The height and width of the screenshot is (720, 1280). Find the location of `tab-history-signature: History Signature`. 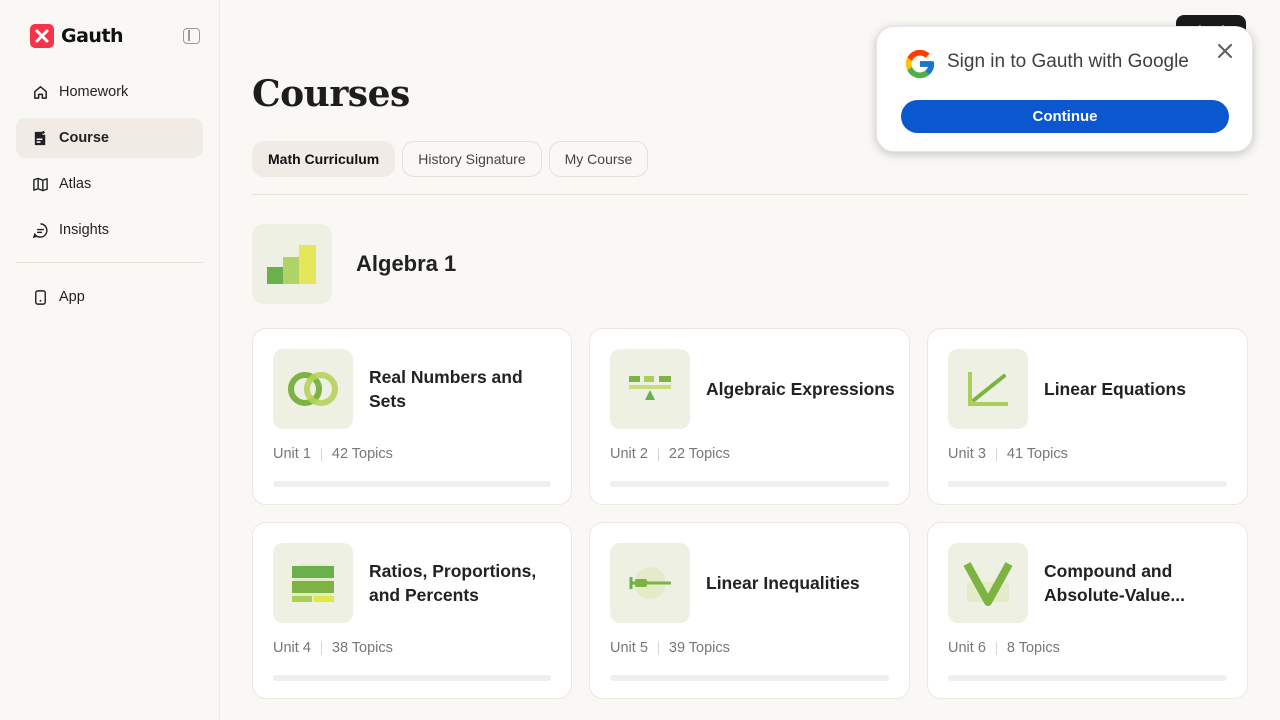

tab-history-signature: History Signature is located at coordinates (472, 159).